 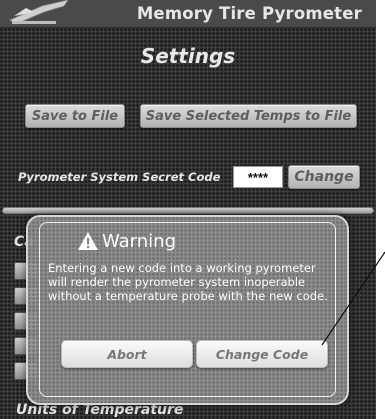 What do you see at coordinates (39, 12) in the screenshot?
I see `pyrometer-logo` at bounding box center [39, 12].